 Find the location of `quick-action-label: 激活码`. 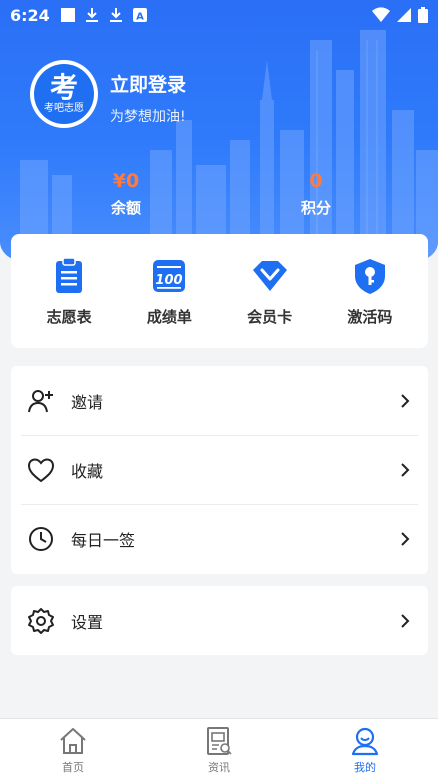

quick-action-label: 激活码 is located at coordinates (370, 316).